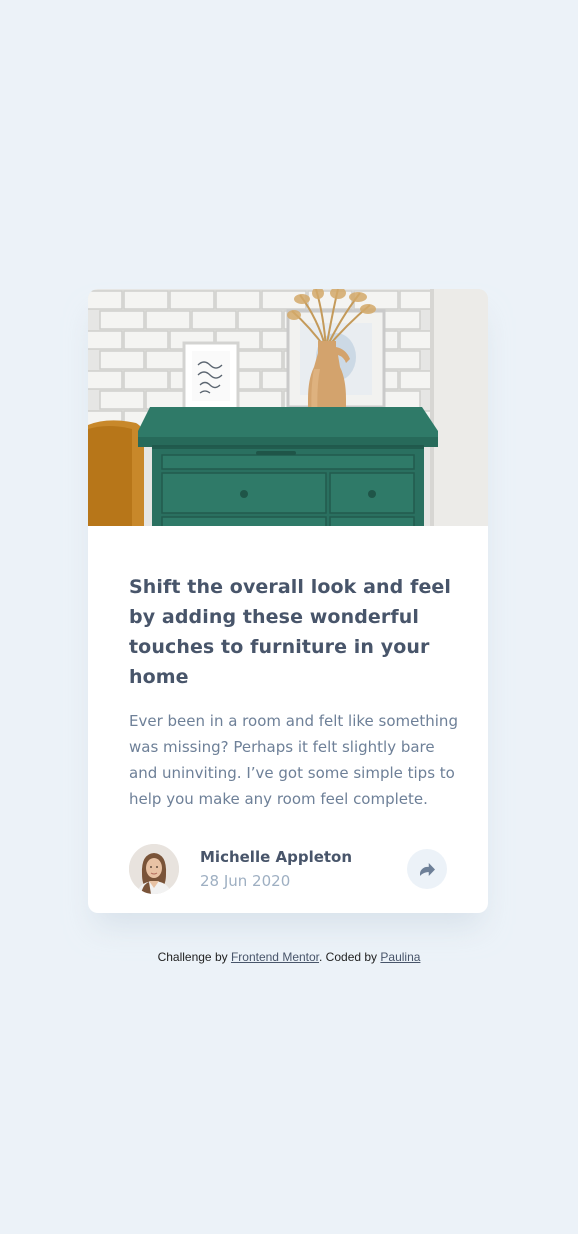 This screenshot has height=1234, width=578. I want to click on author-row: Michelle Appleton 28 Jun 2020, so click(288, 869).